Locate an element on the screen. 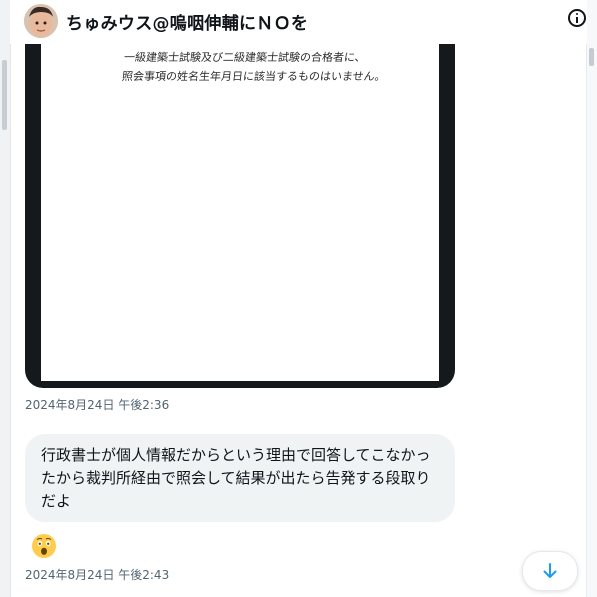  right-scrollbar-thumb is located at coordinates (591, 57).